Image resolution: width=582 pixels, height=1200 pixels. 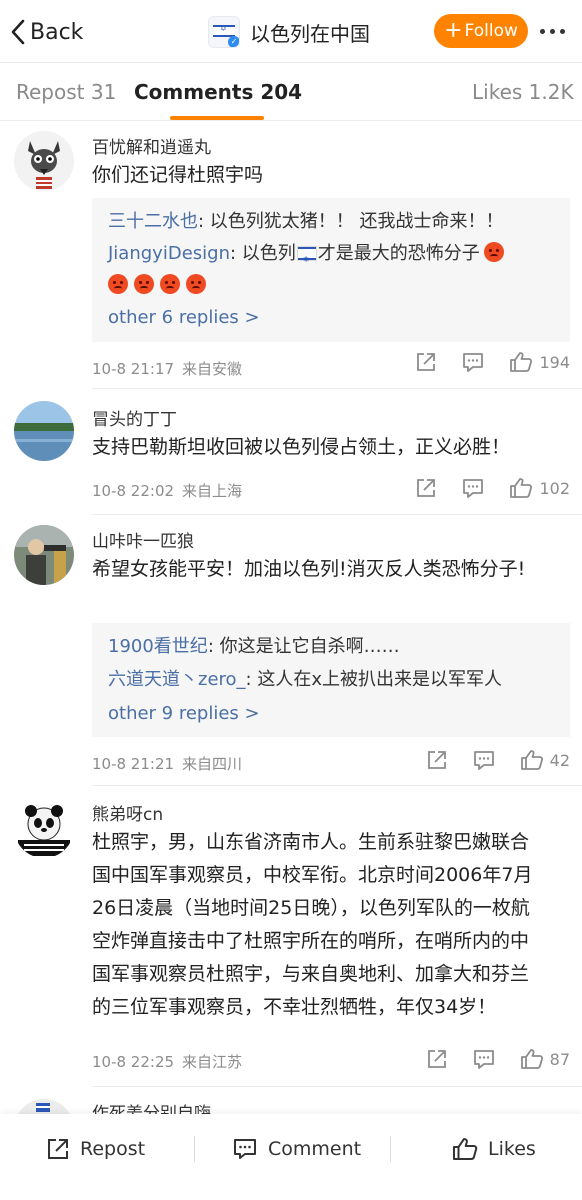 I want to click on comment-text: 希望女孩能平安！加油以色列!消灭反人类恐怖分子!, so click(x=309, y=569).